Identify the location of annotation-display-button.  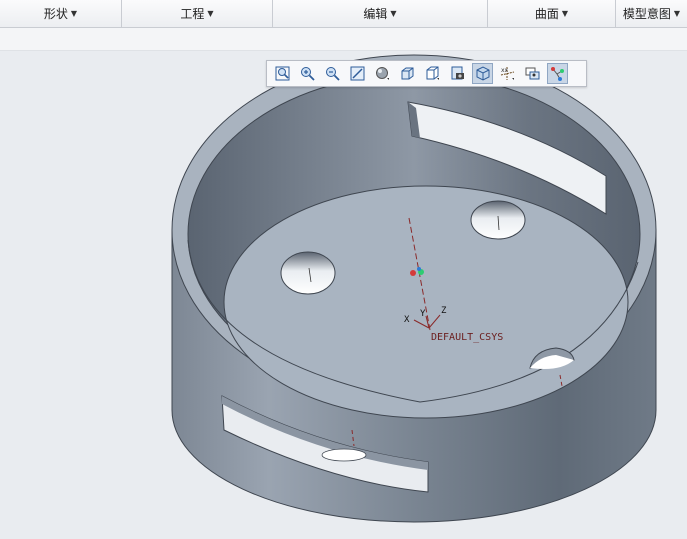
(557, 73).